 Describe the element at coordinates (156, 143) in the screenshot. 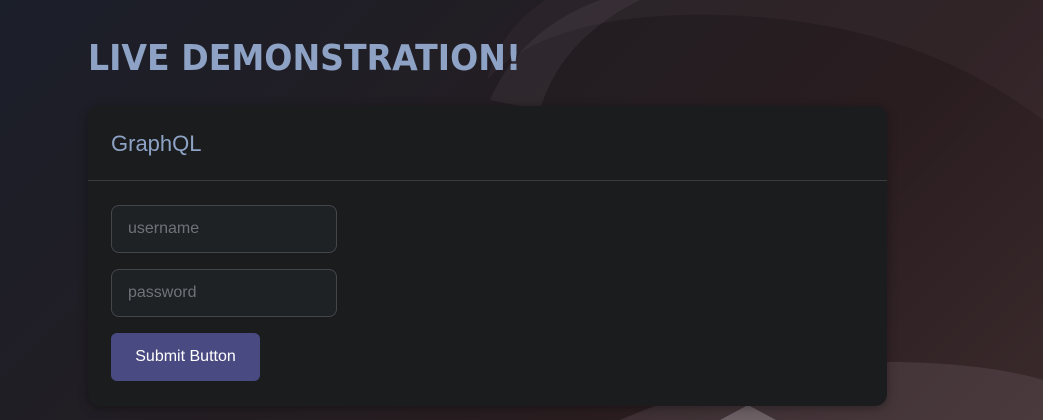

I see `card-title: GraphQL` at that location.